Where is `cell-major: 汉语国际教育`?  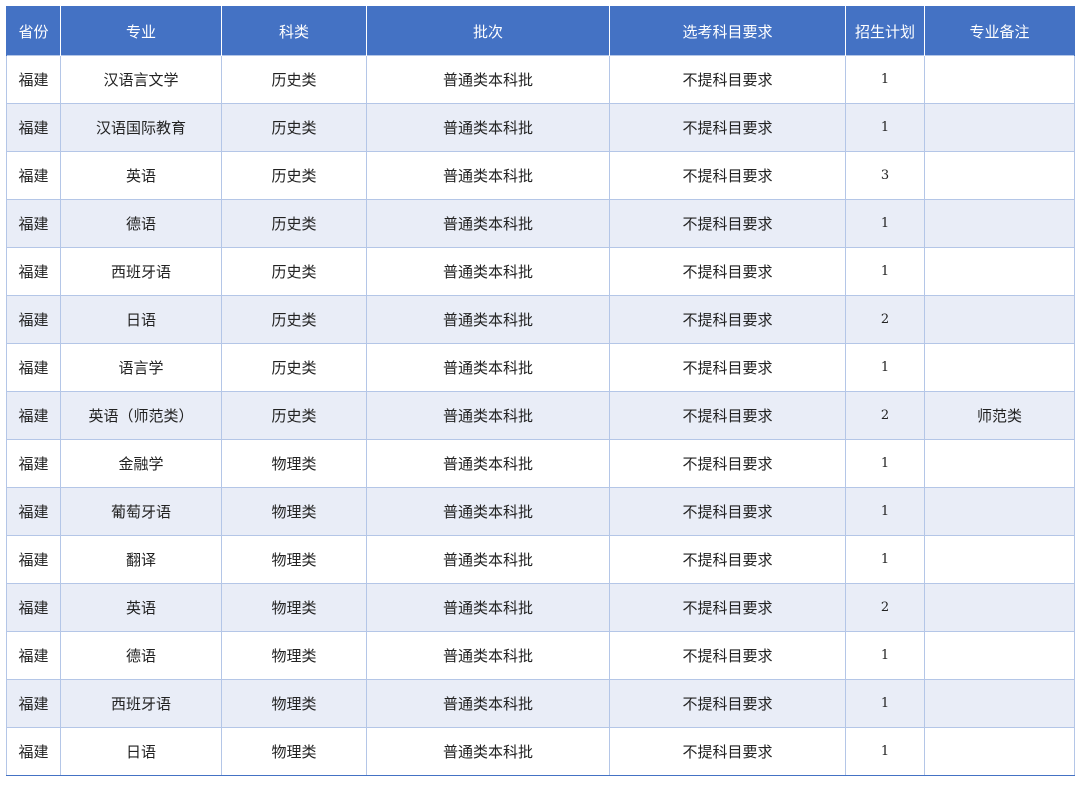 cell-major: 汉语国际教育 is located at coordinates (141, 127).